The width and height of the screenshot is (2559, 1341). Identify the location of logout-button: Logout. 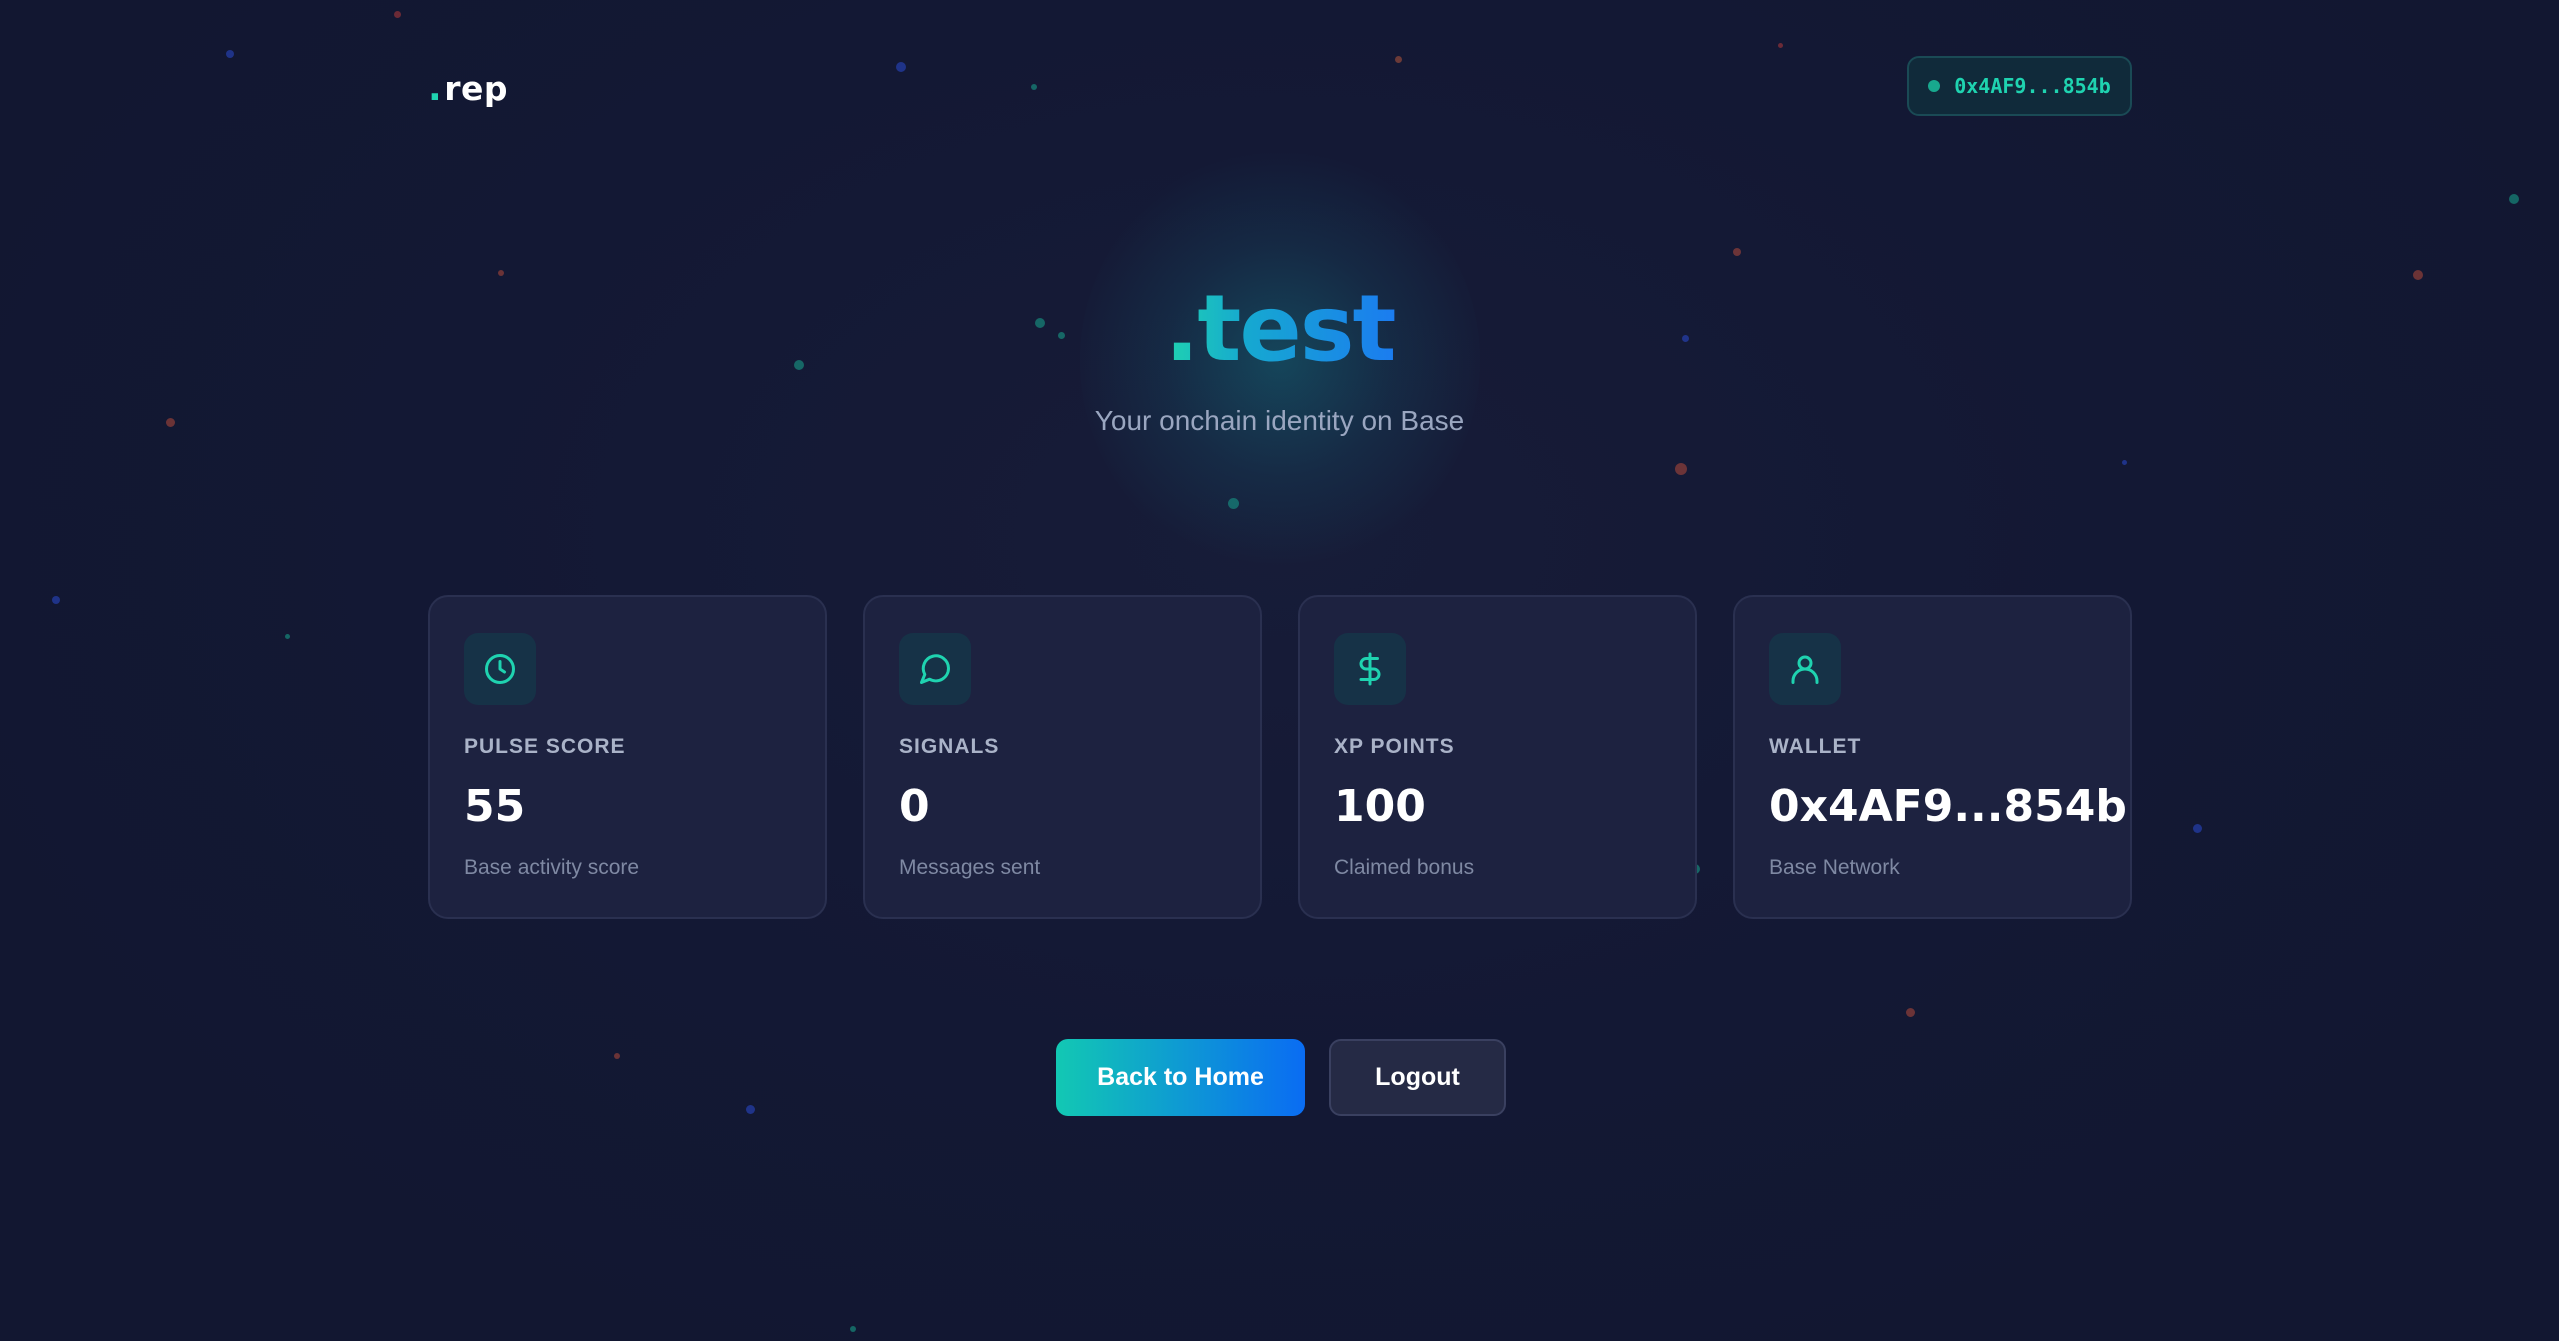
(1417, 1077).